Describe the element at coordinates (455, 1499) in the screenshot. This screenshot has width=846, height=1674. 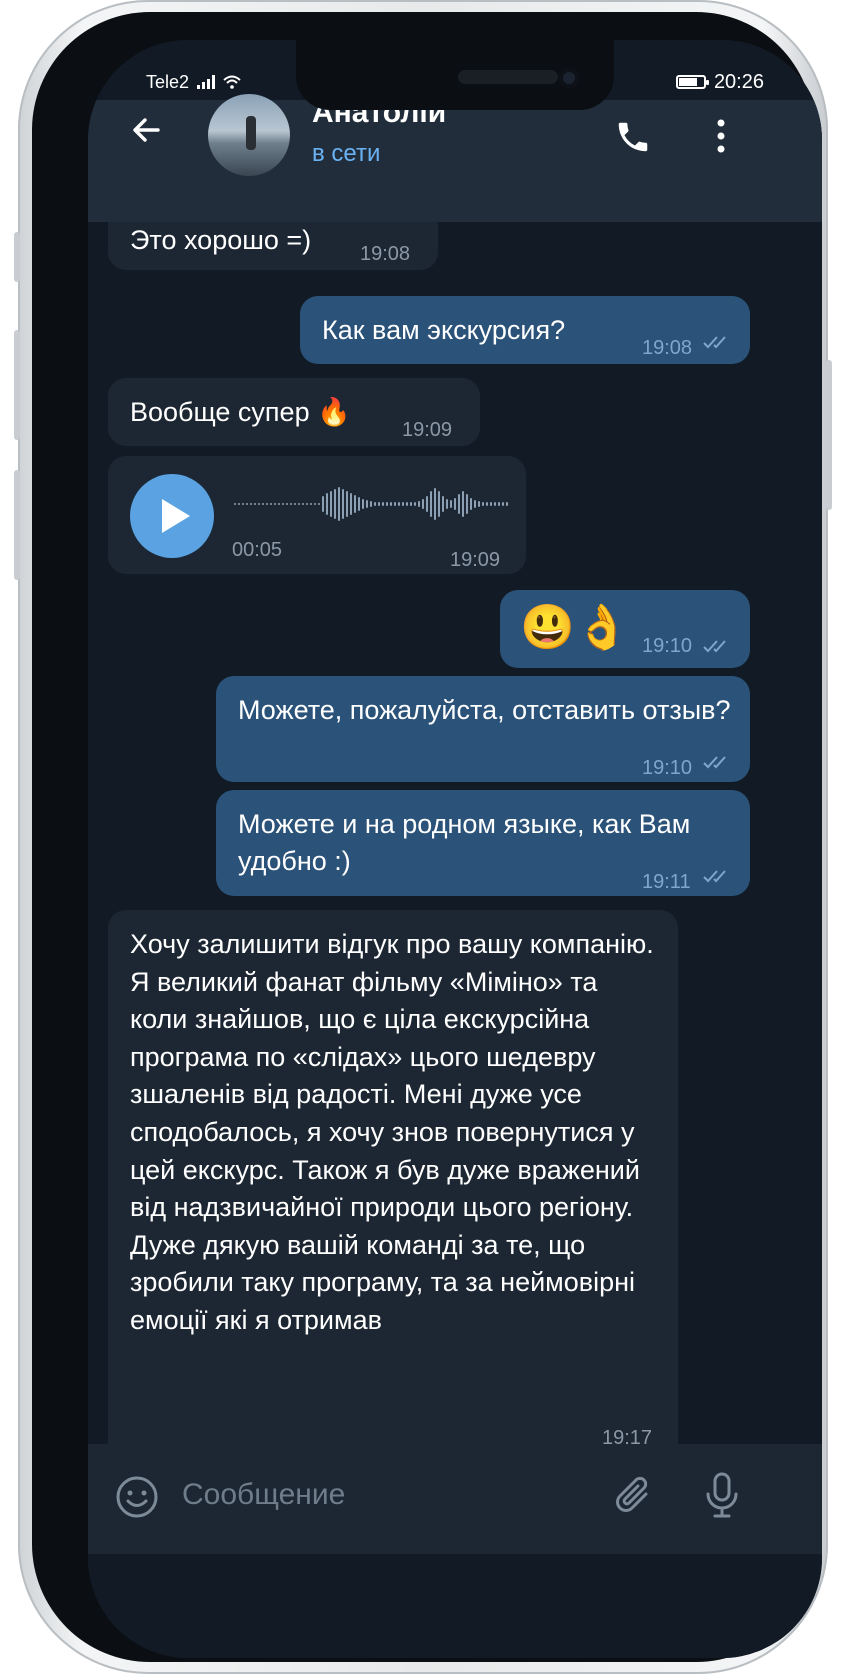
I see `message-composer: Сообщение` at that location.